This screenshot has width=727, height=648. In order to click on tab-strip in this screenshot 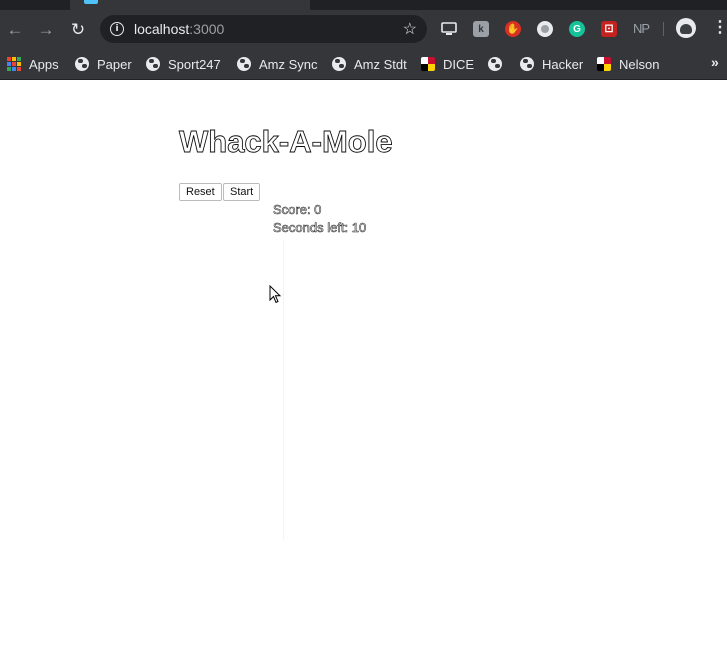, I will do `click(363, 5)`.